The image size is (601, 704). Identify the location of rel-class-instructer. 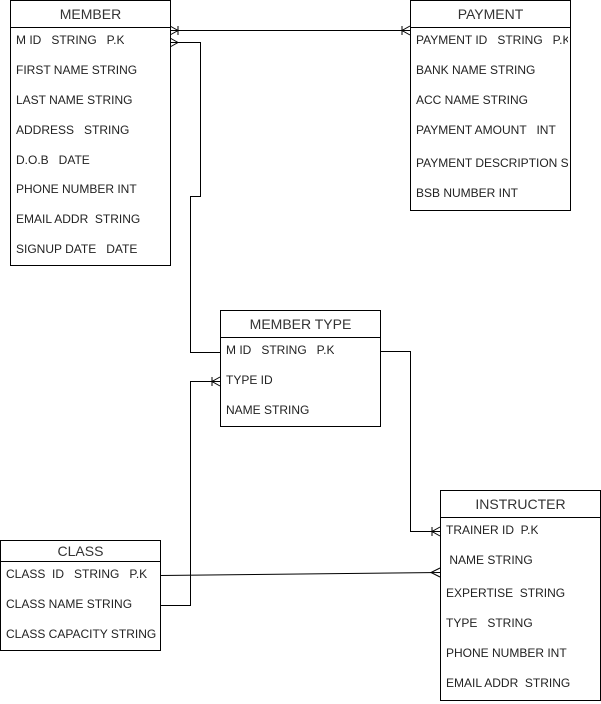
(300, 572).